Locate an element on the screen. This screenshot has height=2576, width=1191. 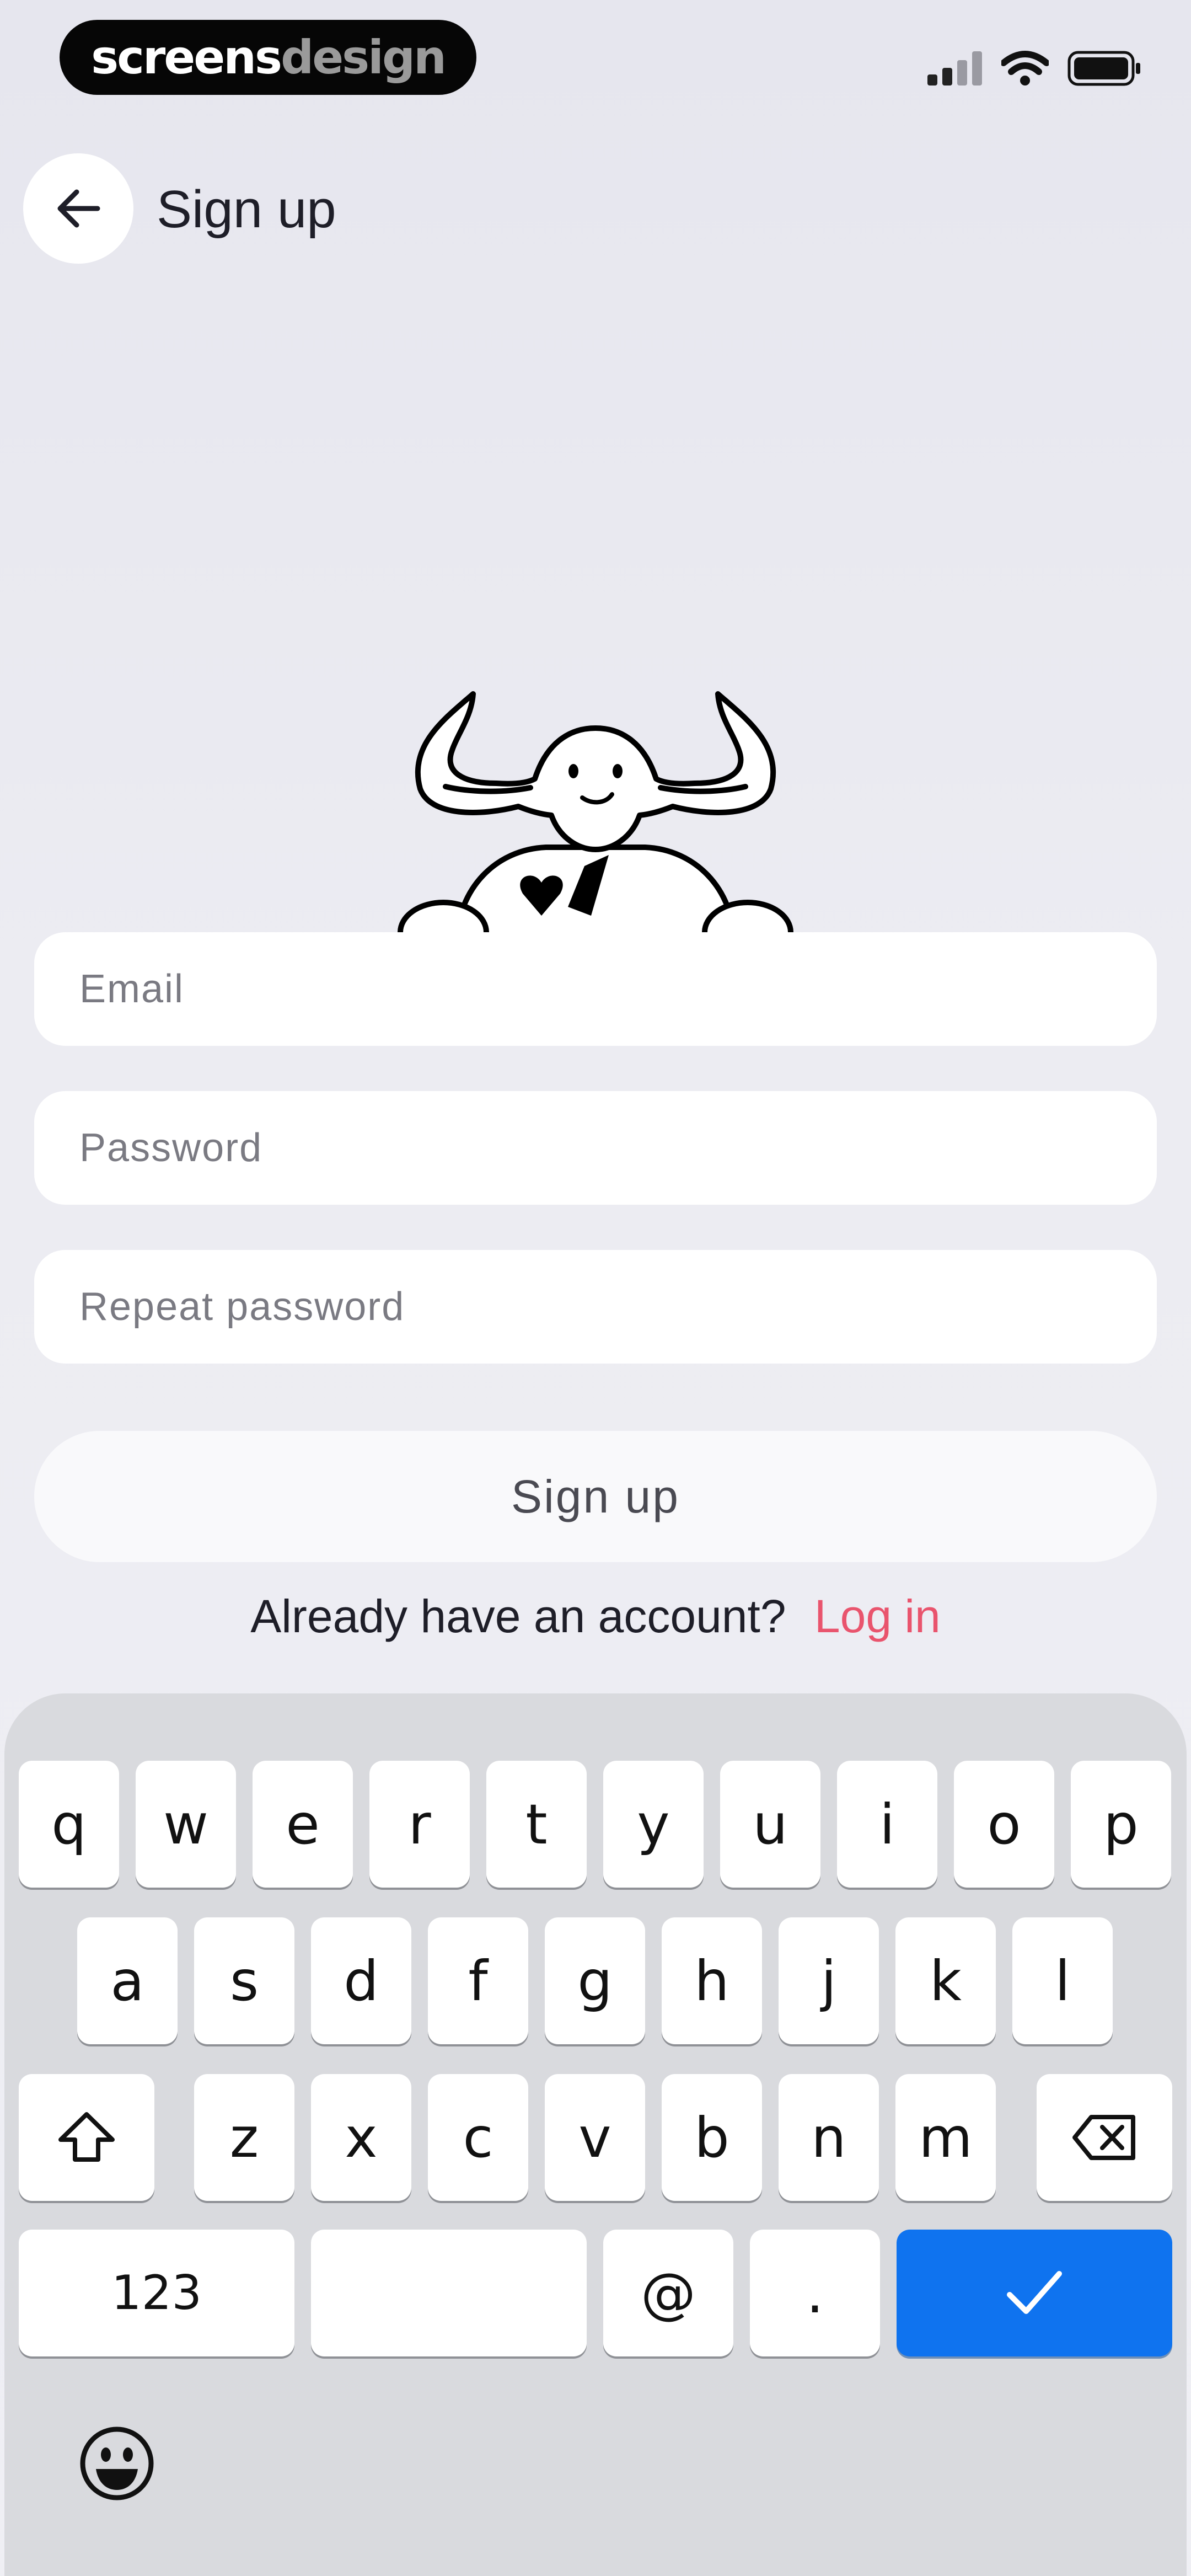
key-y: y is located at coordinates (653, 1824).